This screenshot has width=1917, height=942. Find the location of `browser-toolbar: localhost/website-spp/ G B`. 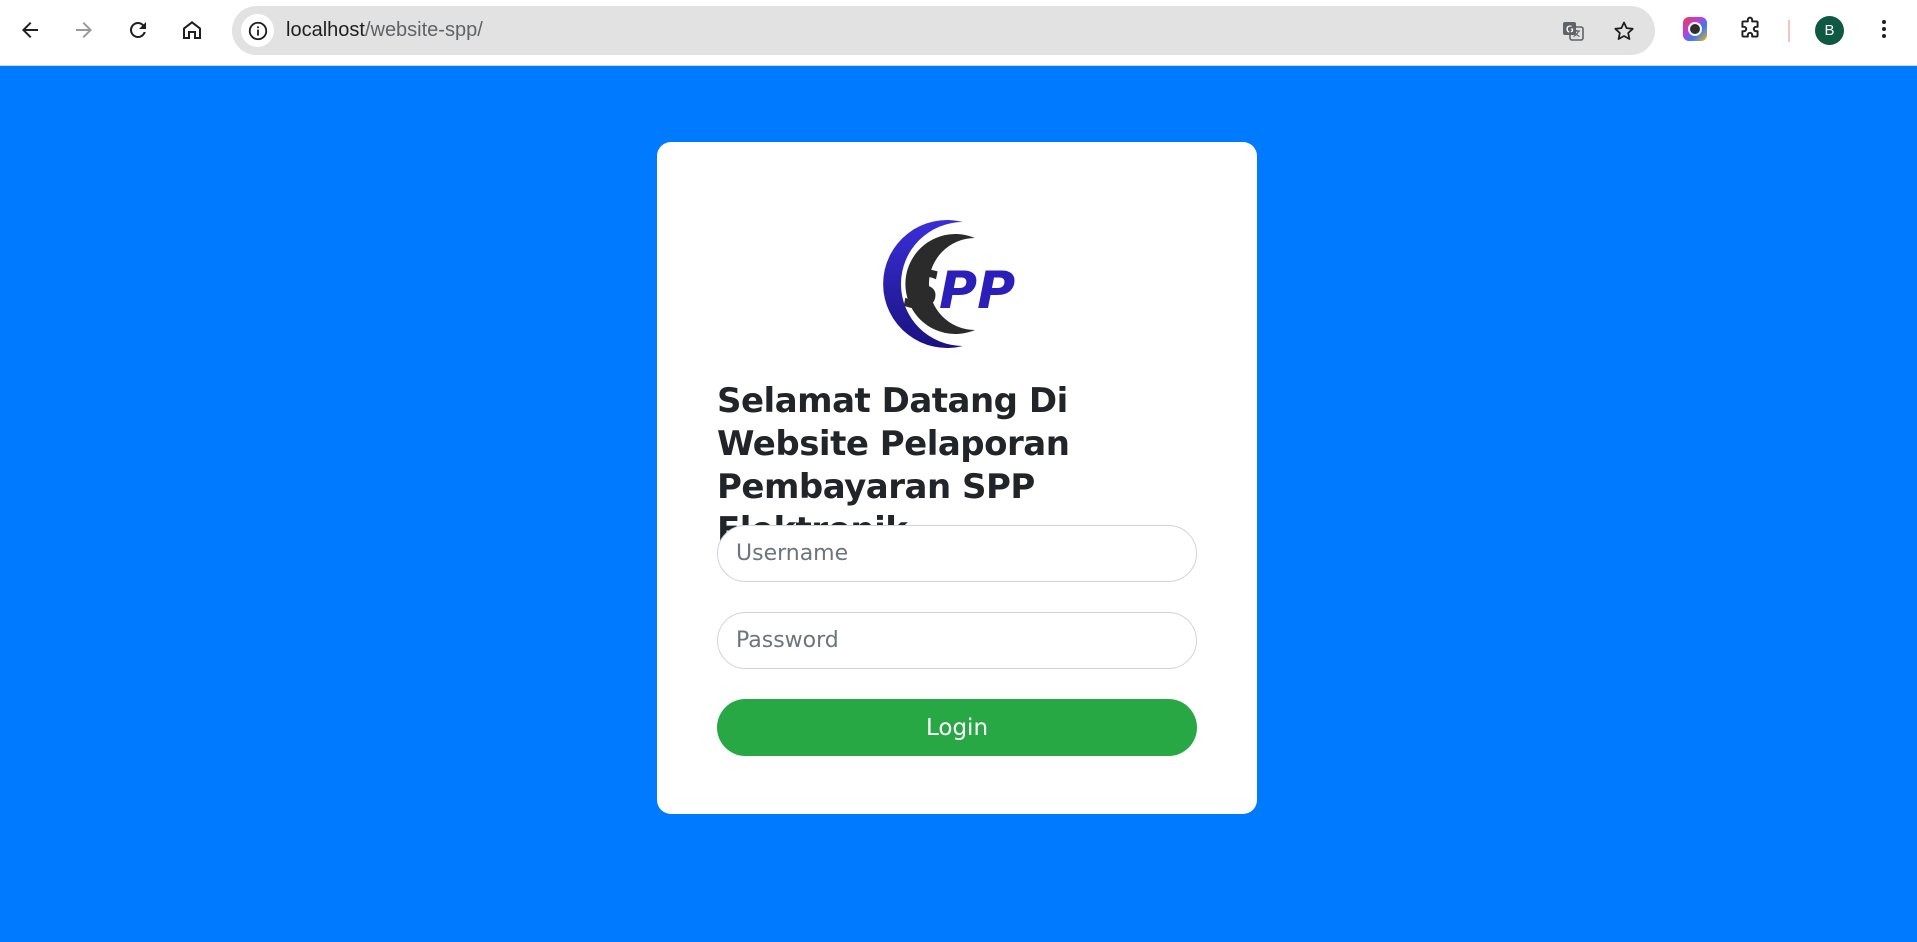

browser-toolbar: localhost/website-spp/ G B is located at coordinates (958, 33).